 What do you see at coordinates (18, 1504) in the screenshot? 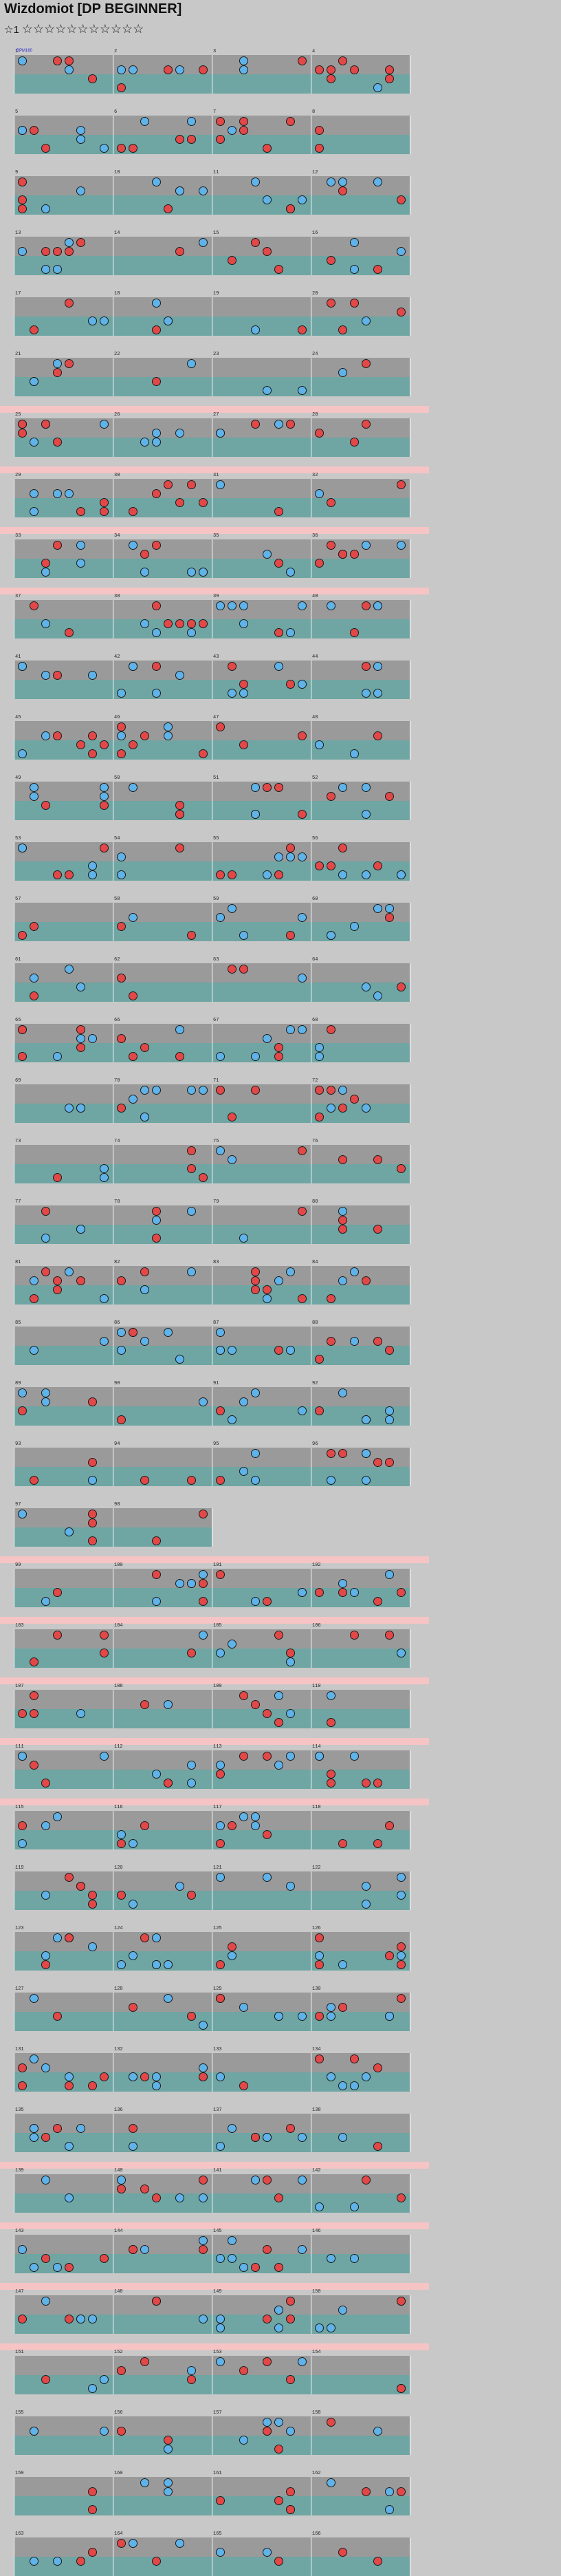
I see `measure-number: 97` at bounding box center [18, 1504].